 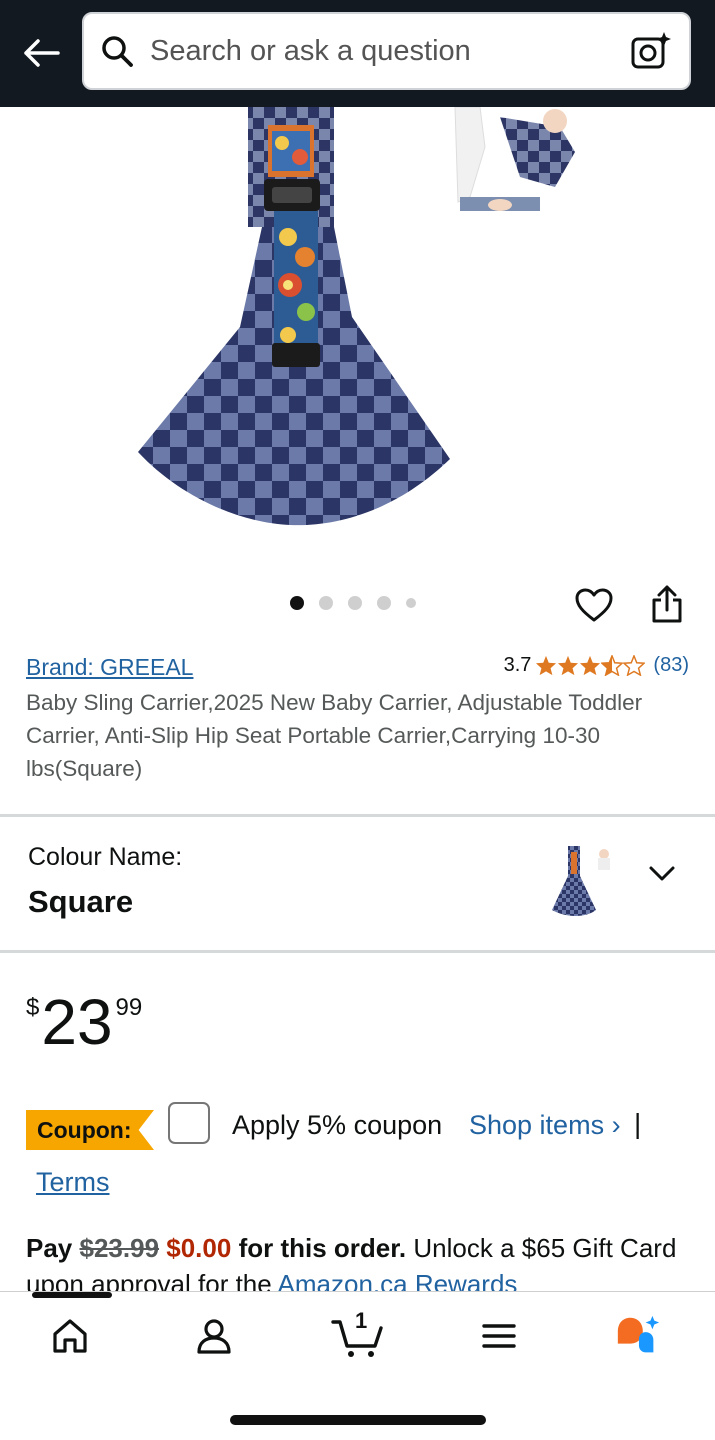 I want to click on chevron-down-icon, so click(x=662, y=873).